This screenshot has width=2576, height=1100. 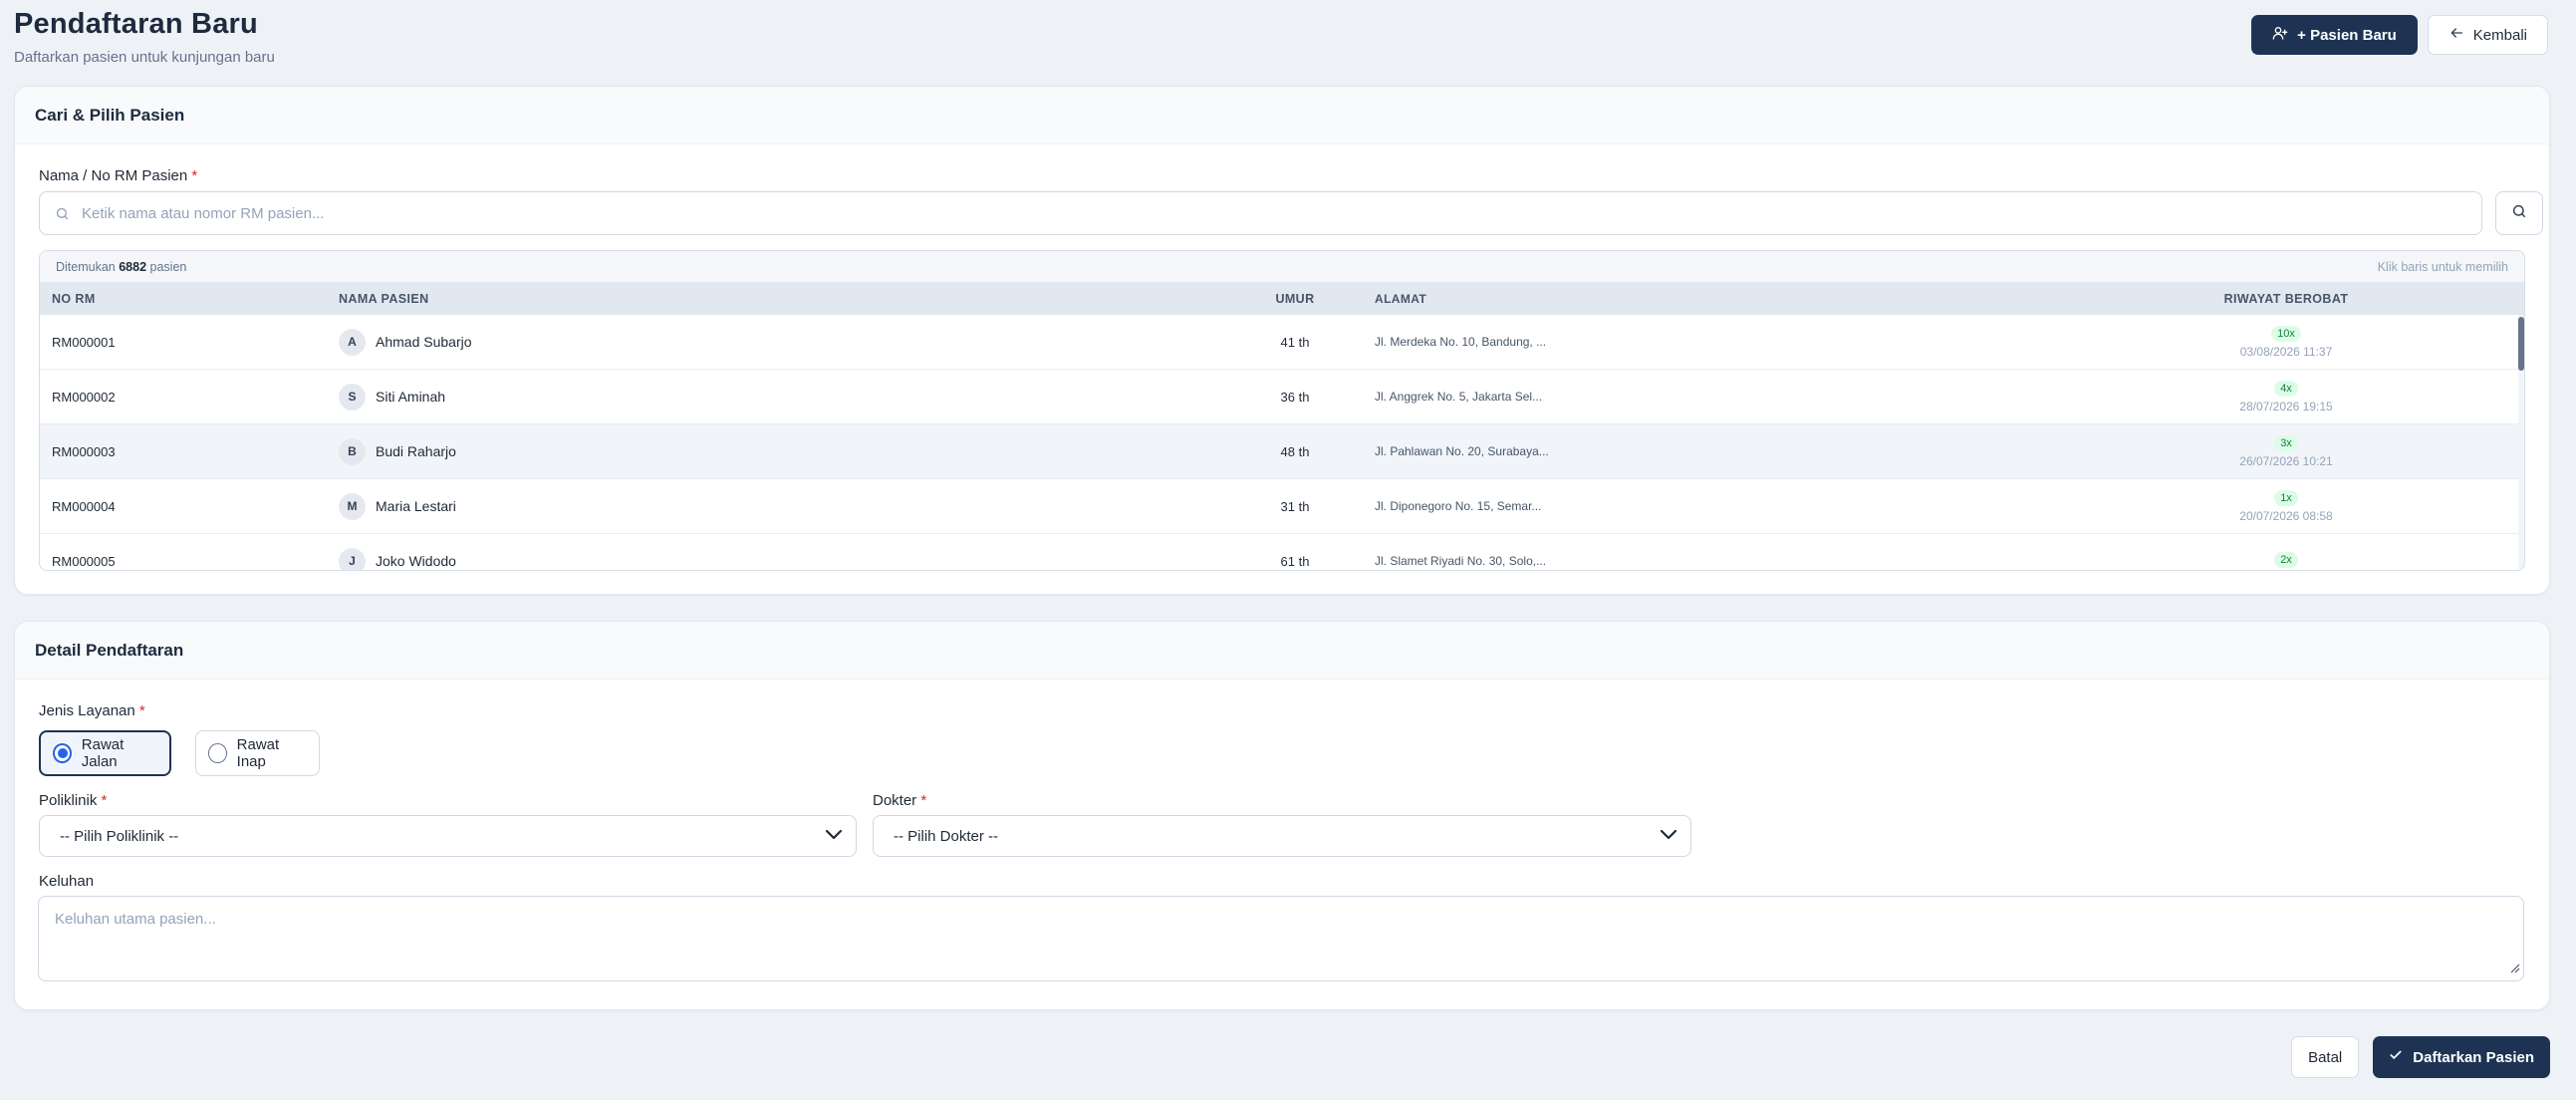 What do you see at coordinates (121, 266) in the screenshot?
I see `results-count: Ditemukan 6882 pasien` at bounding box center [121, 266].